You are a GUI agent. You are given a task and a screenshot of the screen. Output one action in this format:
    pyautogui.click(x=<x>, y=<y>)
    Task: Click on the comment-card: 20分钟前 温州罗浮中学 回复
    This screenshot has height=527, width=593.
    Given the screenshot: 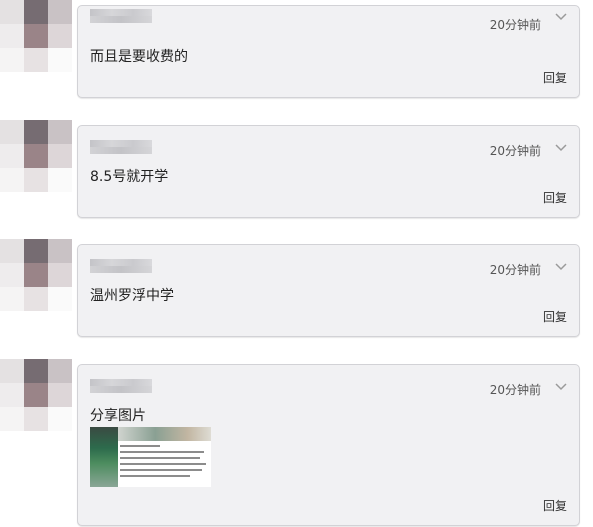 What is the action you would take?
    pyautogui.click(x=328, y=290)
    